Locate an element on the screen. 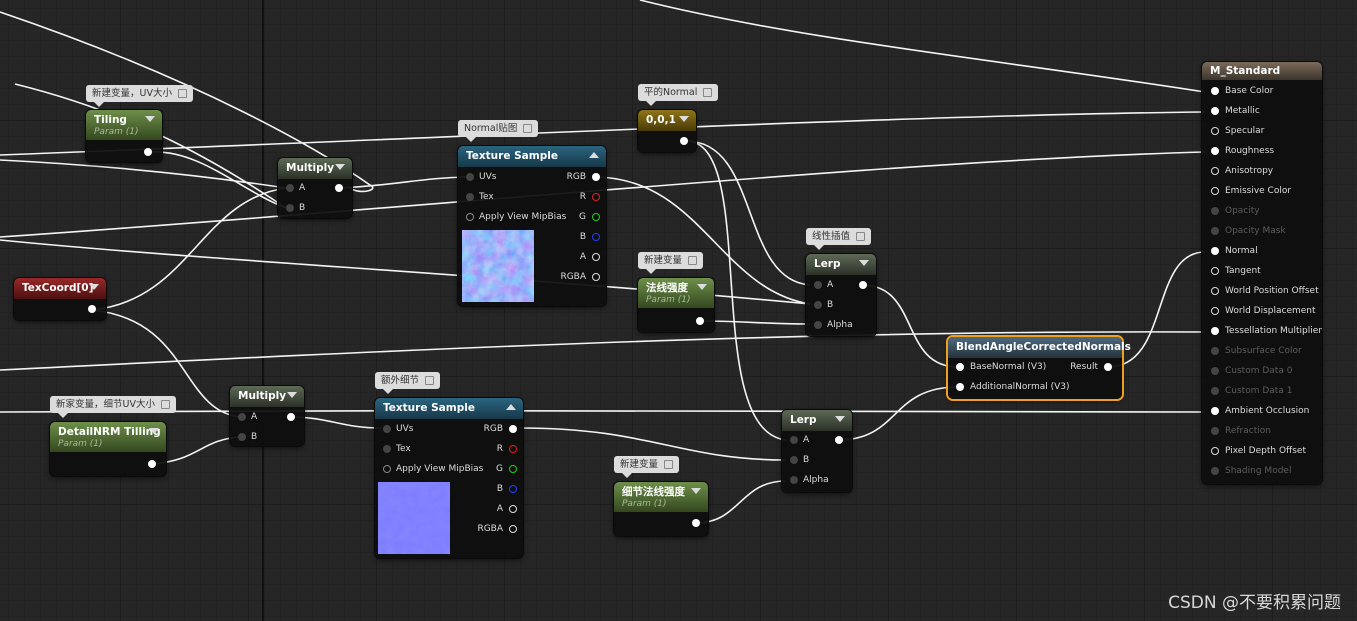 This screenshot has width=1357, height=621. node-header: 法线强度 Param (1) is located at coordinates (676, 293).